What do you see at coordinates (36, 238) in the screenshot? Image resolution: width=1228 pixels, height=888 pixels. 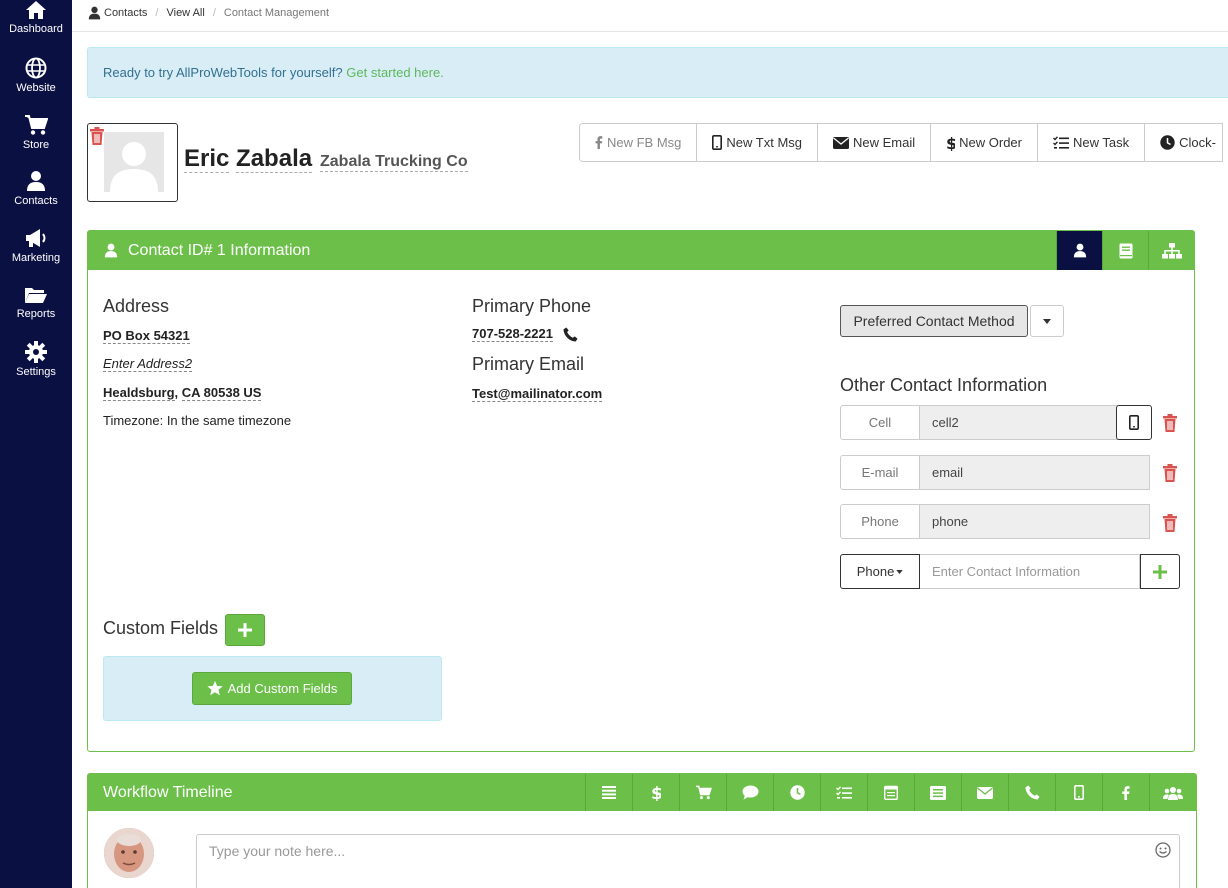 I see `megaphone-icon` at bounding box center [36, 238].